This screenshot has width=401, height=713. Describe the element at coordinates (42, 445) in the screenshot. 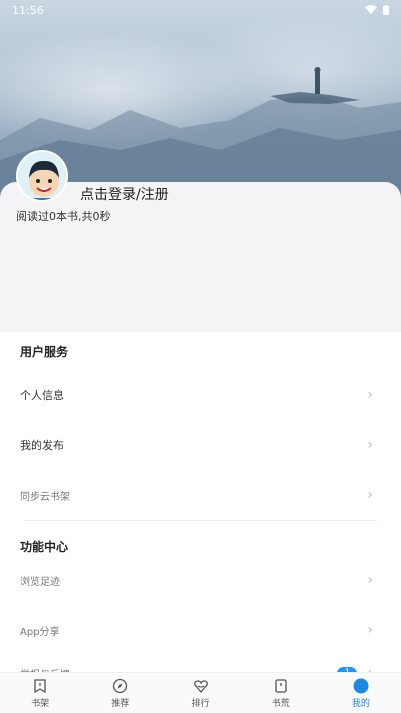

I see `menu-label: 我的发布` at that location.